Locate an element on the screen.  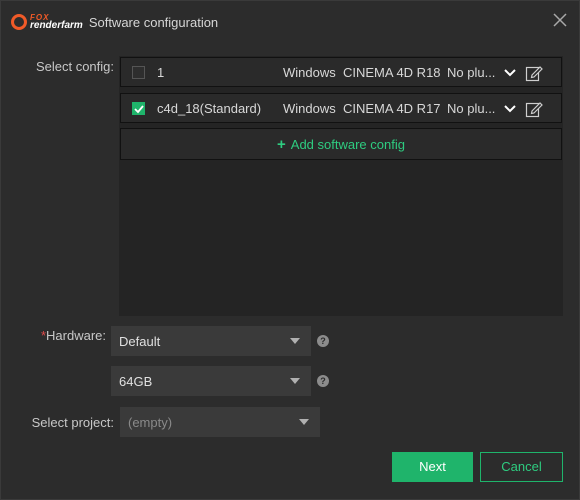
cancel-button: Cancel is located at coordinates (521, 467).